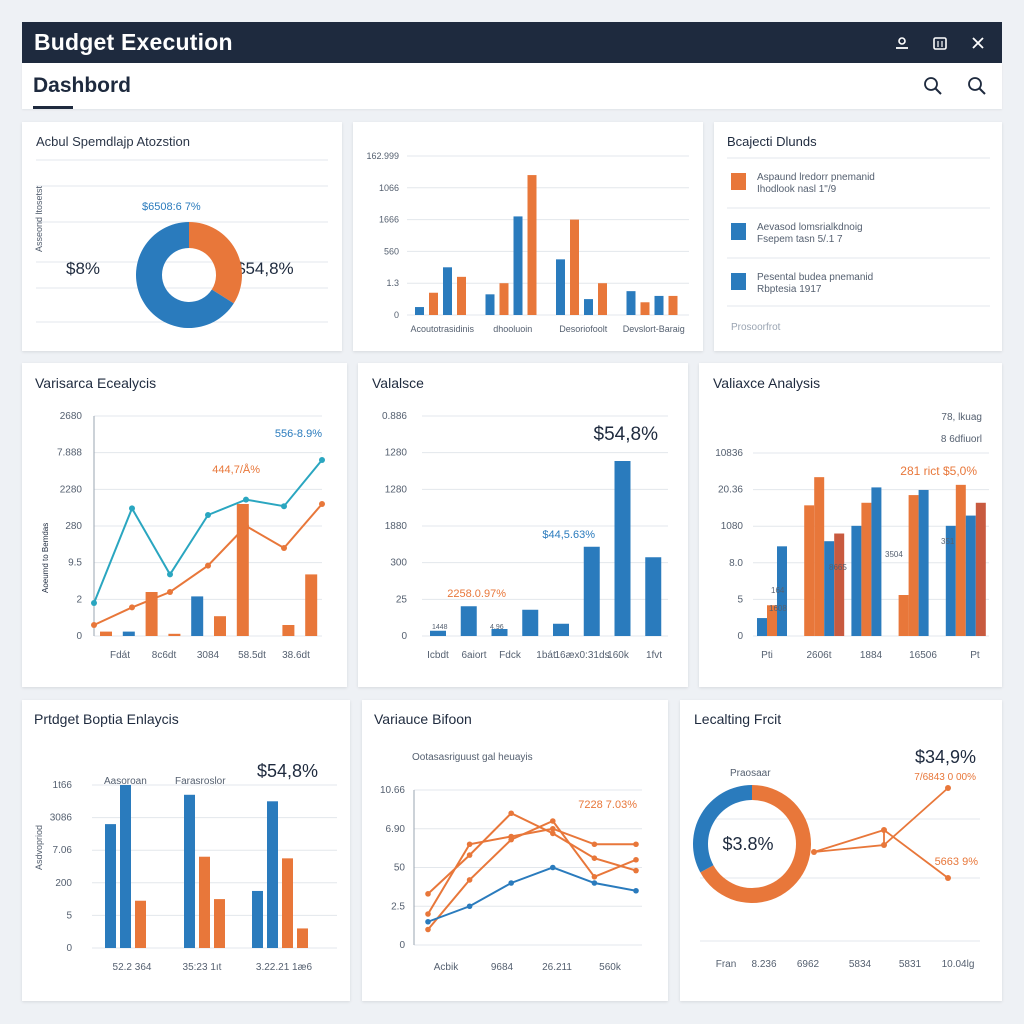  What do you see at coordinates (767, 655) in the screenshot?
I see `x-tick-label: Pti` at bounding box center [767, 655].